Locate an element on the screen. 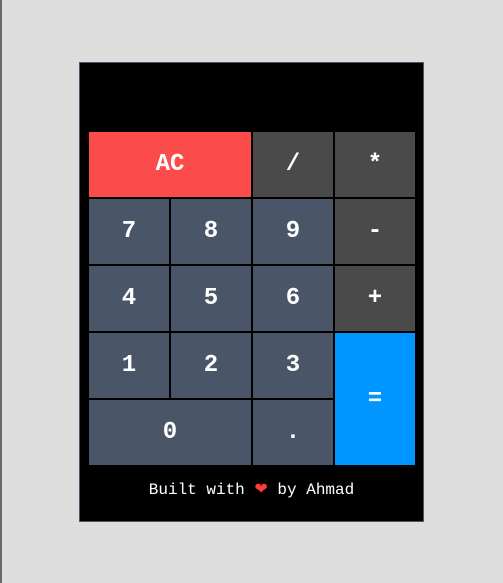 Image resolution: width=503 pixels, height=583 pixels. add-button: + is located at coordinates (375, 298).